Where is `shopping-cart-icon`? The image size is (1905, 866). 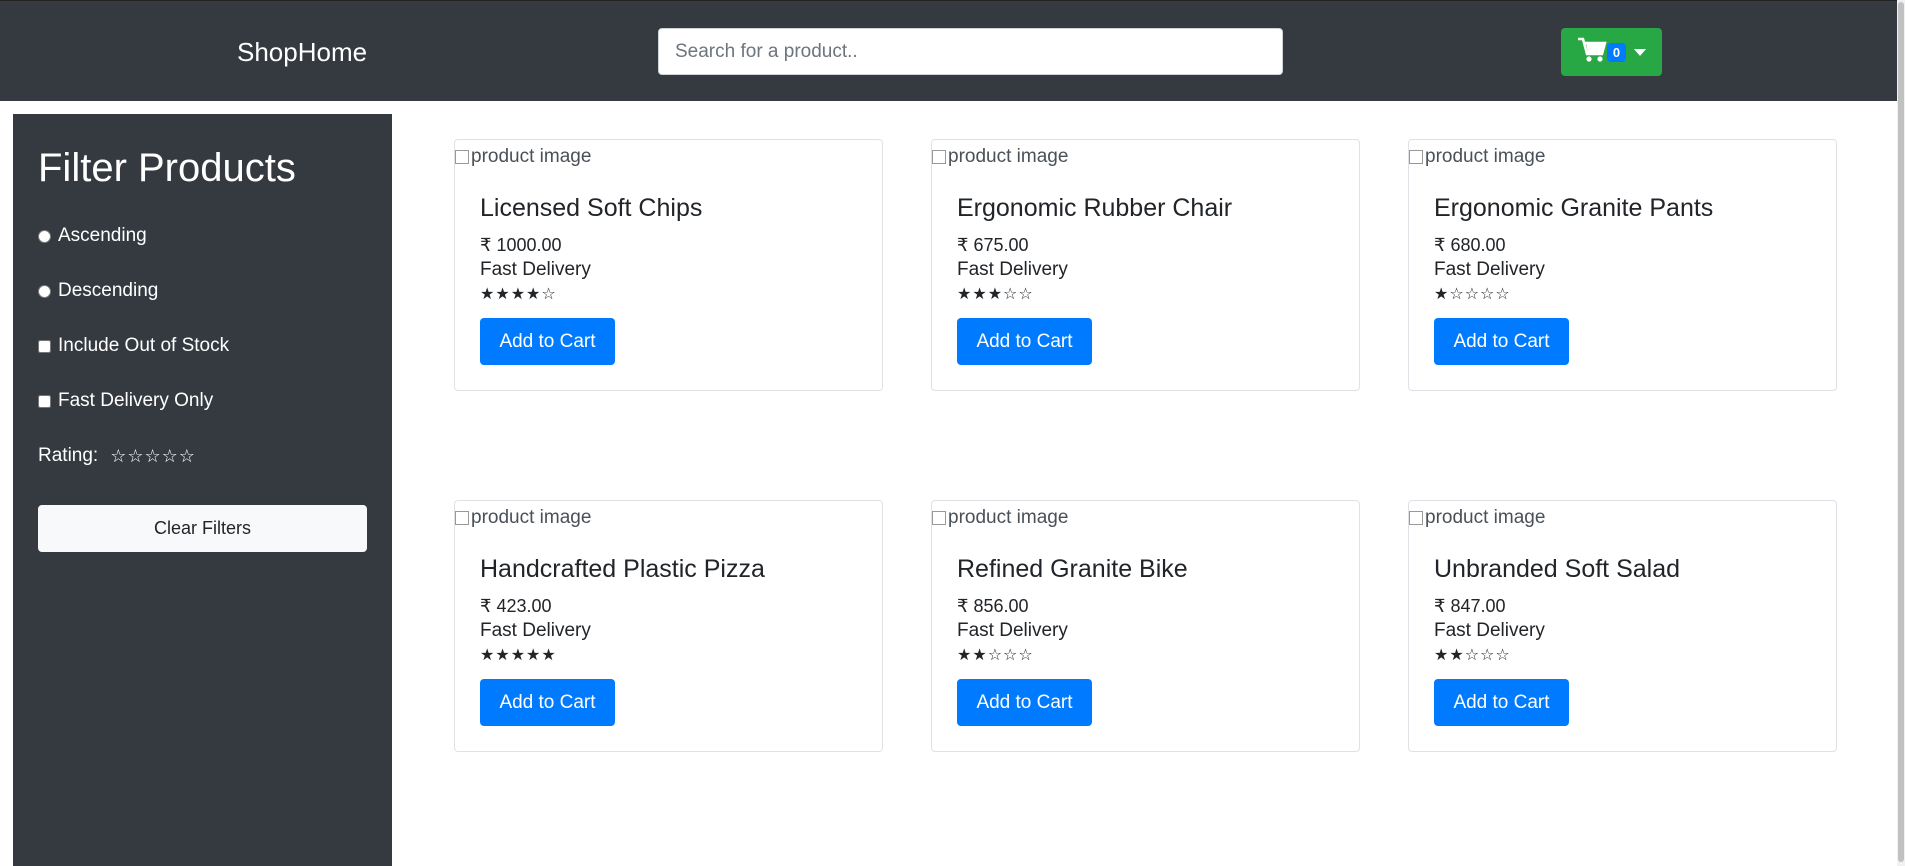
shopping-cart-icon is located at coordinates (1592, 52).